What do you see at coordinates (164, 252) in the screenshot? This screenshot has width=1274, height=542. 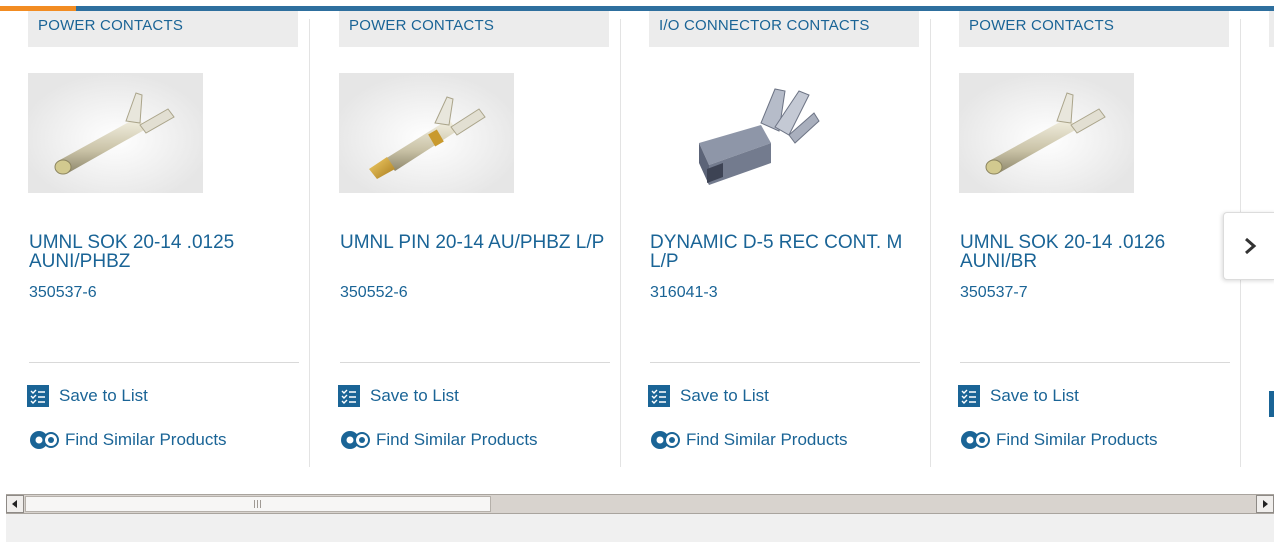 I see `product-name-link: UMNL SOK 20-14 .0125 AUNI/PHBZ` at bounding box center [164, 252].